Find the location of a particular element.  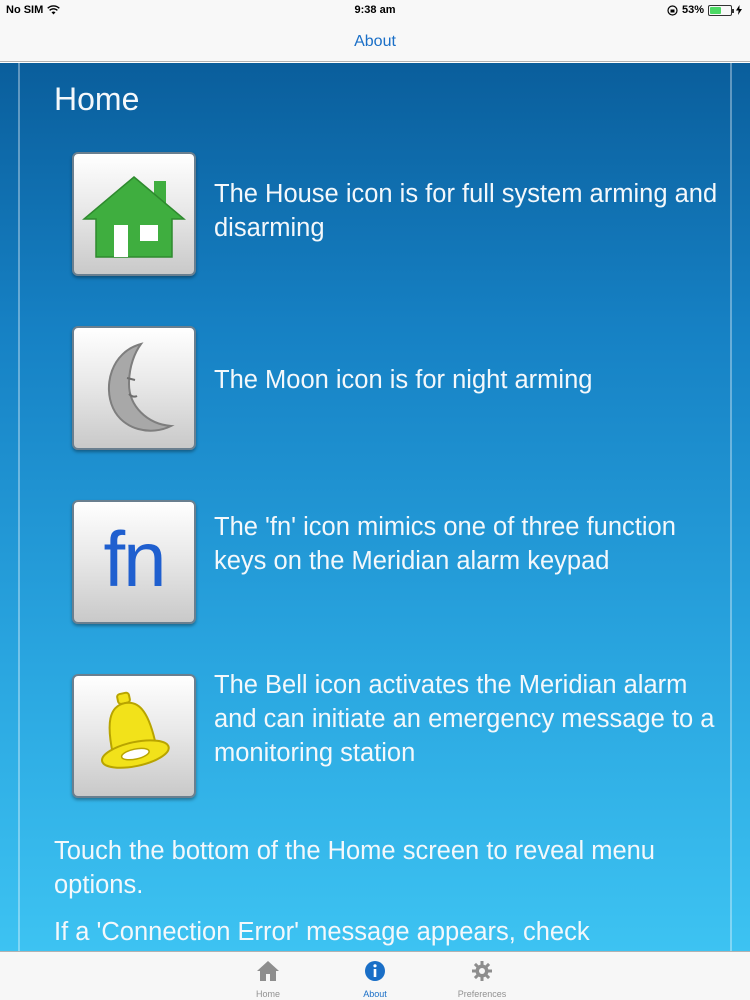

status-bar: No SIM 9:38 am 53% is located at coordinates (375, 11).